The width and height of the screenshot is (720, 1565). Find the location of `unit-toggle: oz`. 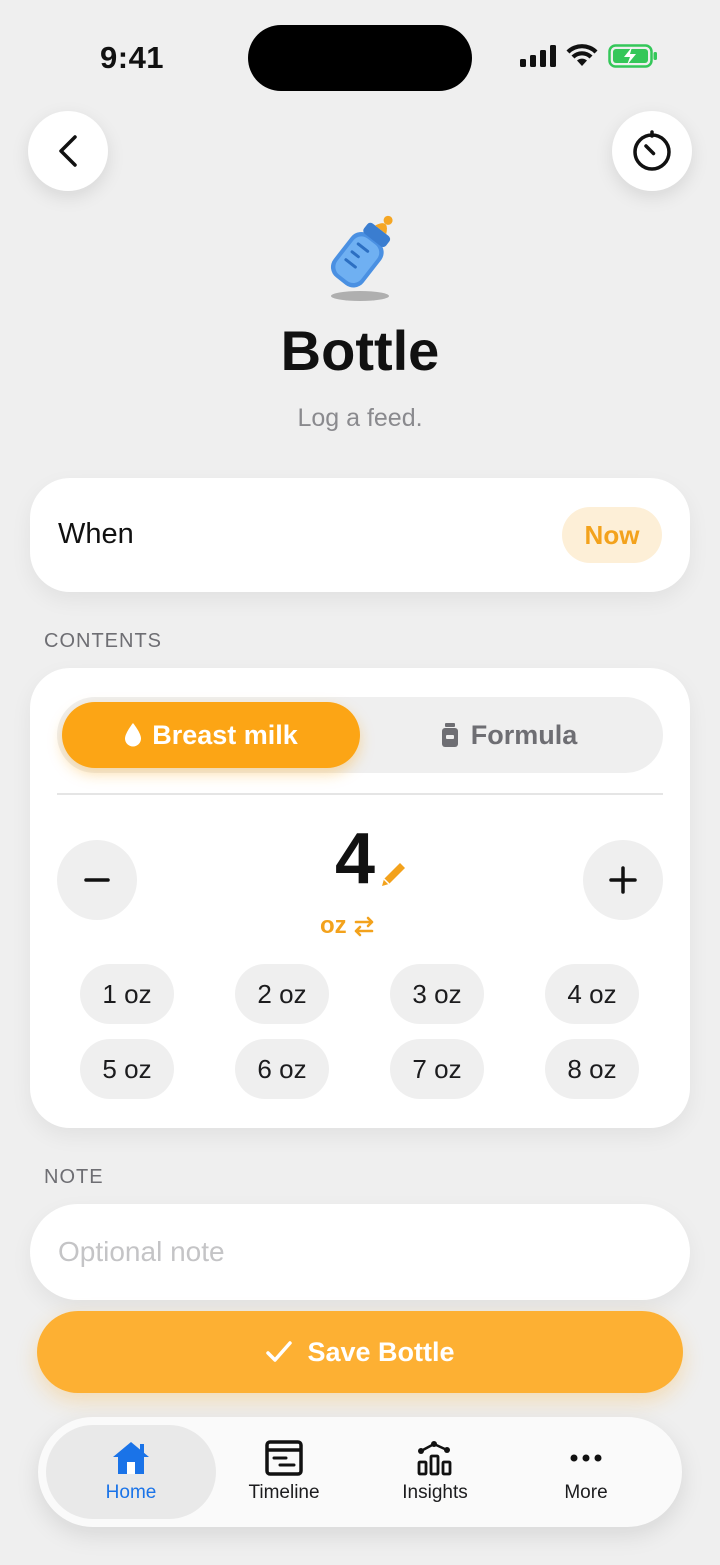

unit-toggle: oz is located at coordinates (360, 926).